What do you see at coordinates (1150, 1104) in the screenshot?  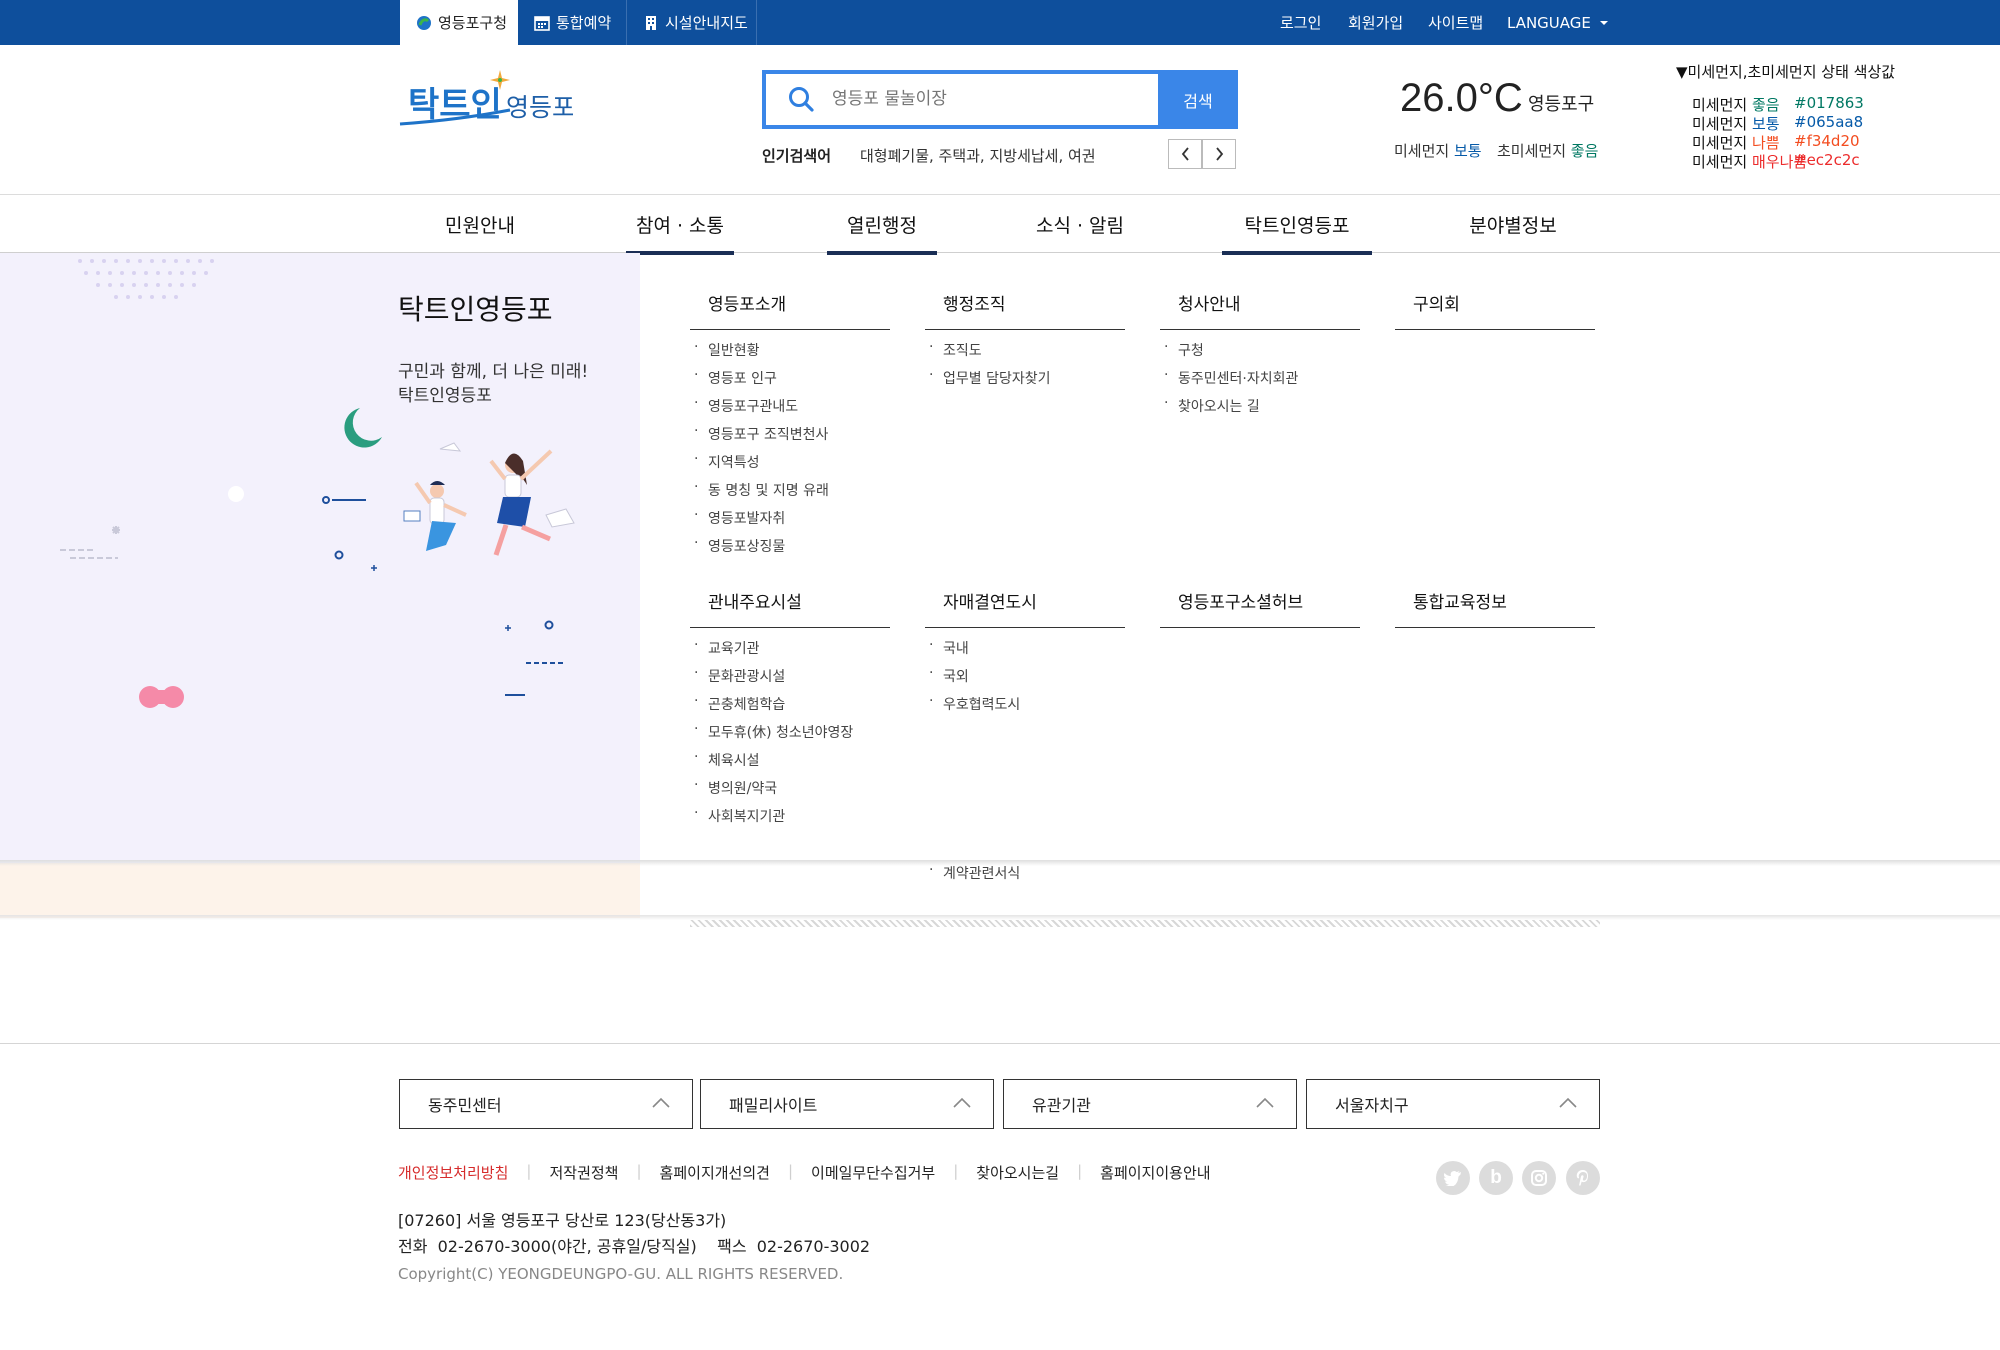 I see `select-related-agency: 유관기관` at bounding box center [1150, 1104].